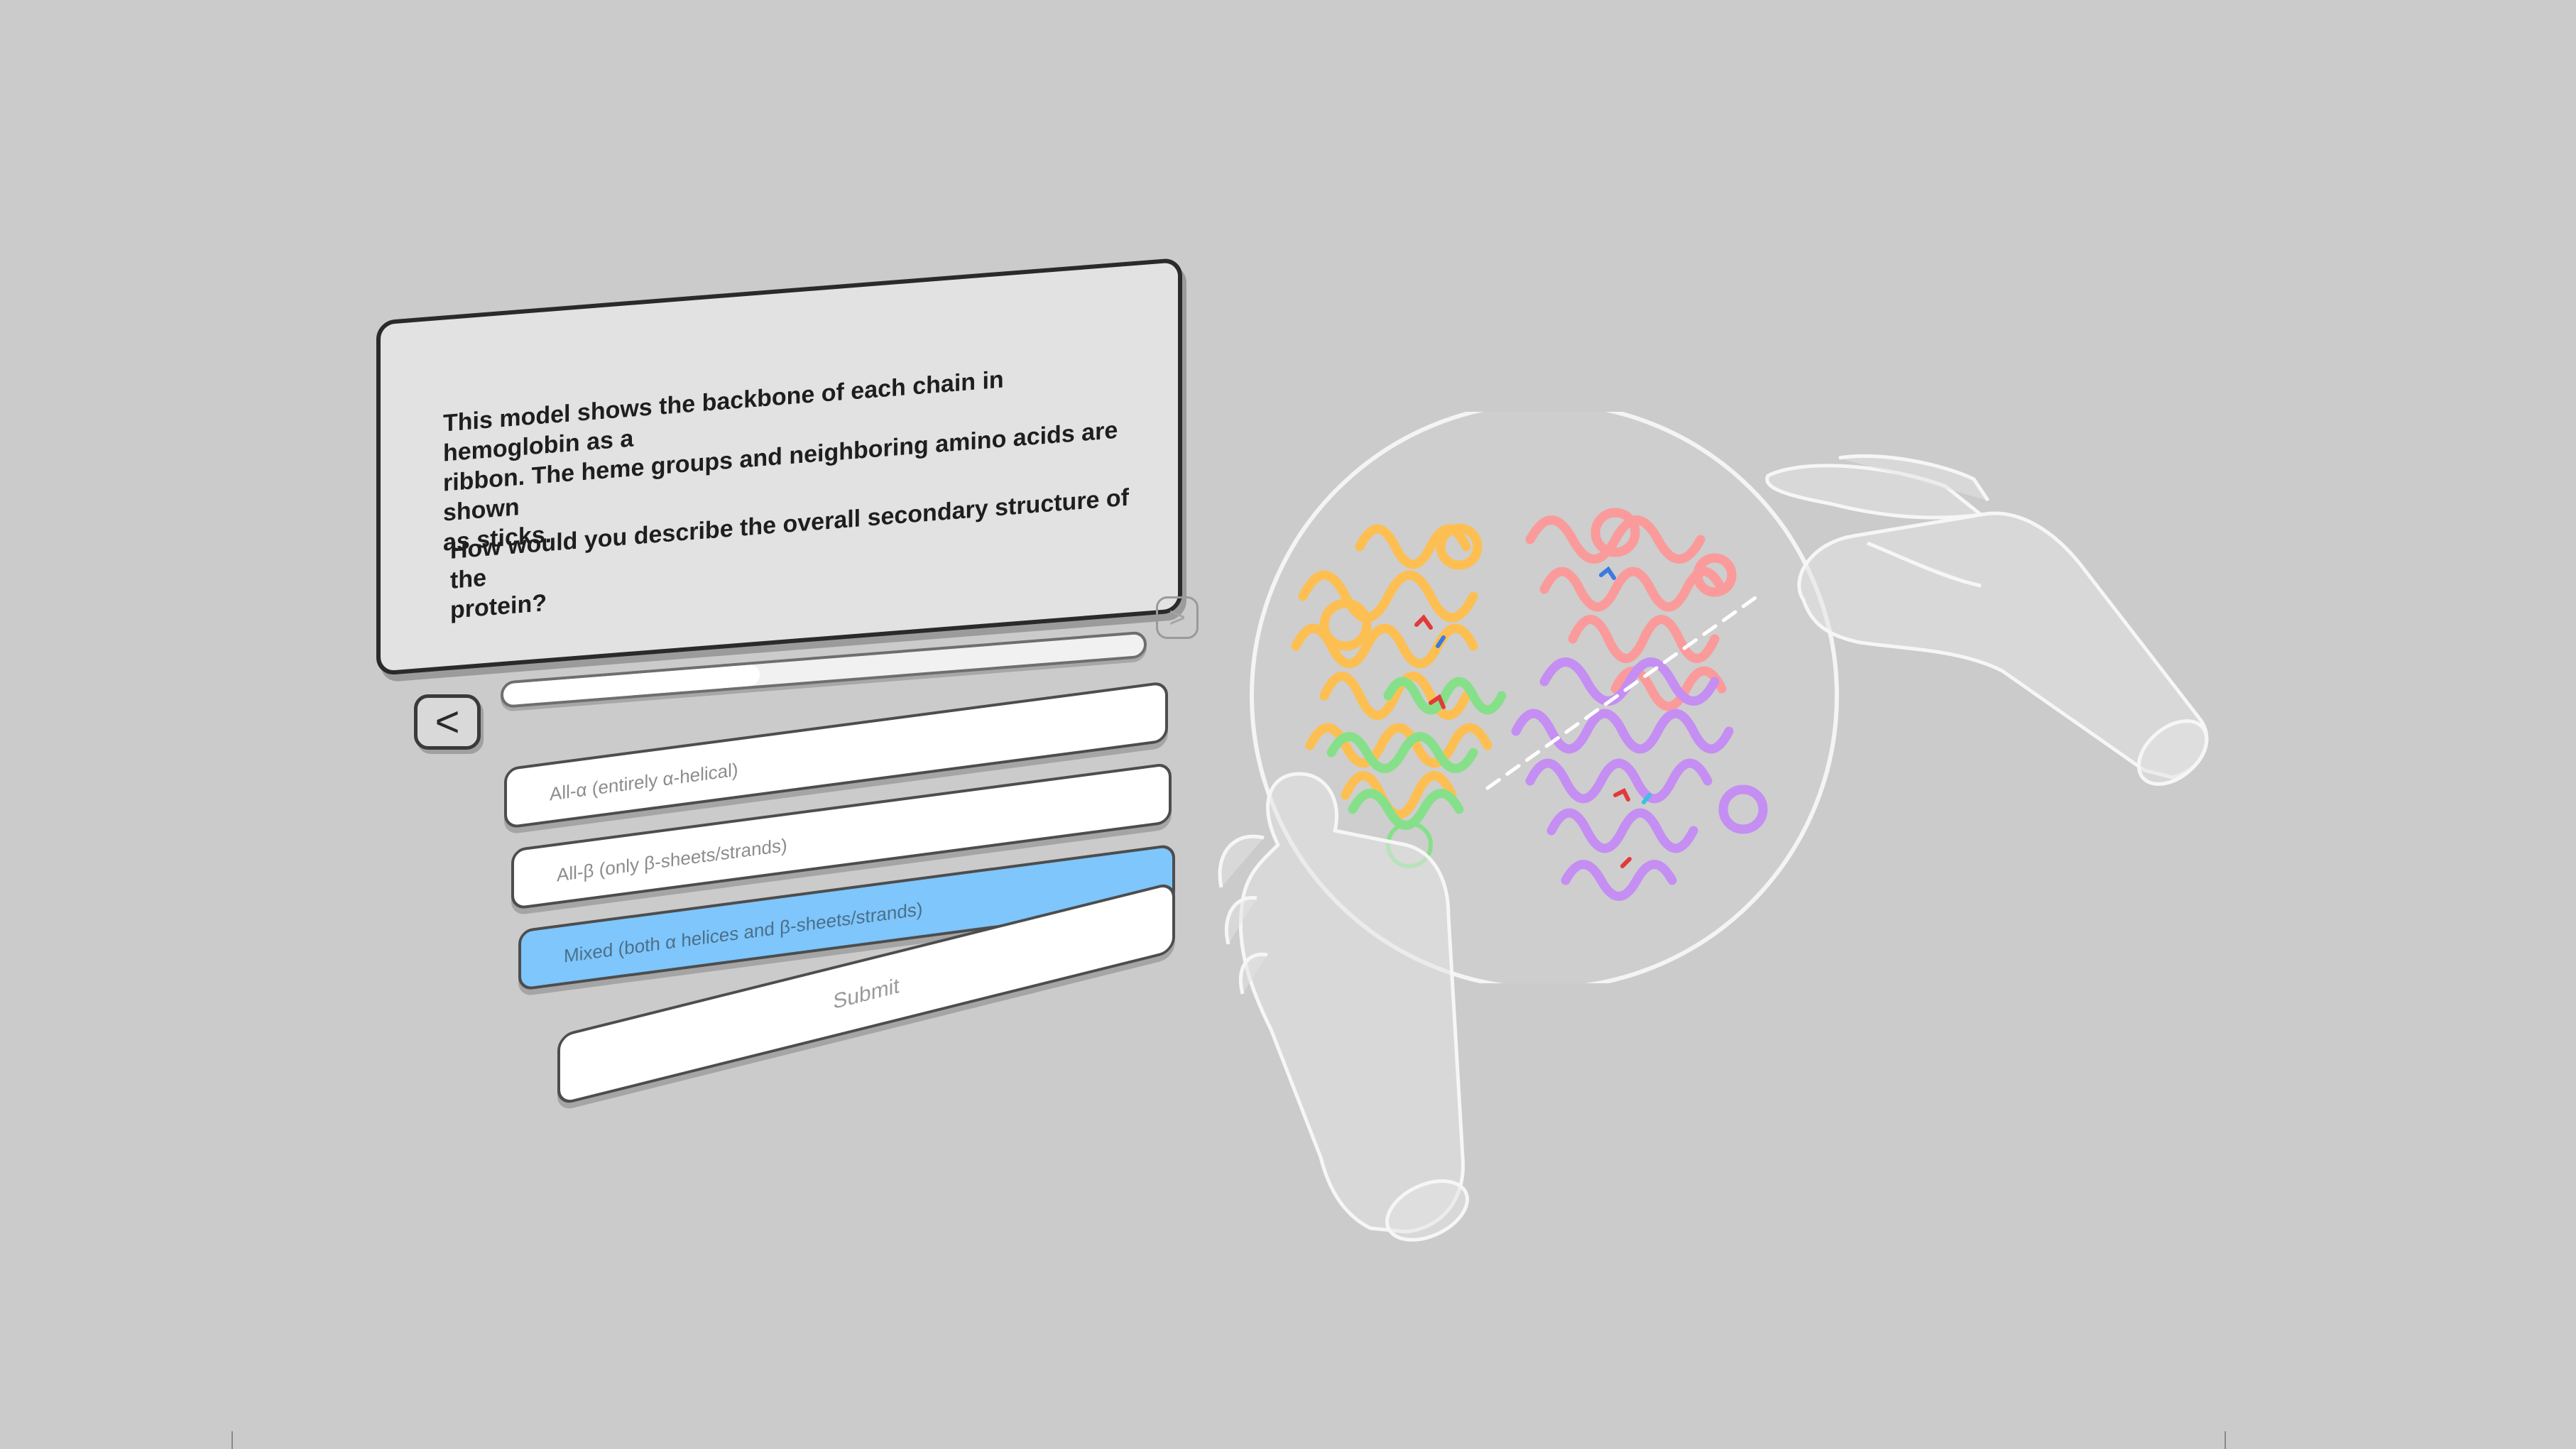 The image size is (2576, 1449). What do you see at coordinates (498, 606) in the screenshot?
I see `prompt-line-2: protein?` at bounding box center [498, 606].